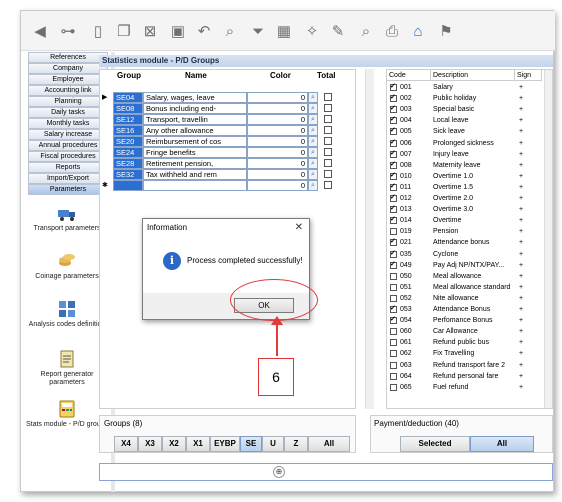 The image size is (562, 502). What do you see at coordinates (195, 130) in the screenshot?
I see `group-name-cell: Any other allowance` at bounding box center [195, 130].